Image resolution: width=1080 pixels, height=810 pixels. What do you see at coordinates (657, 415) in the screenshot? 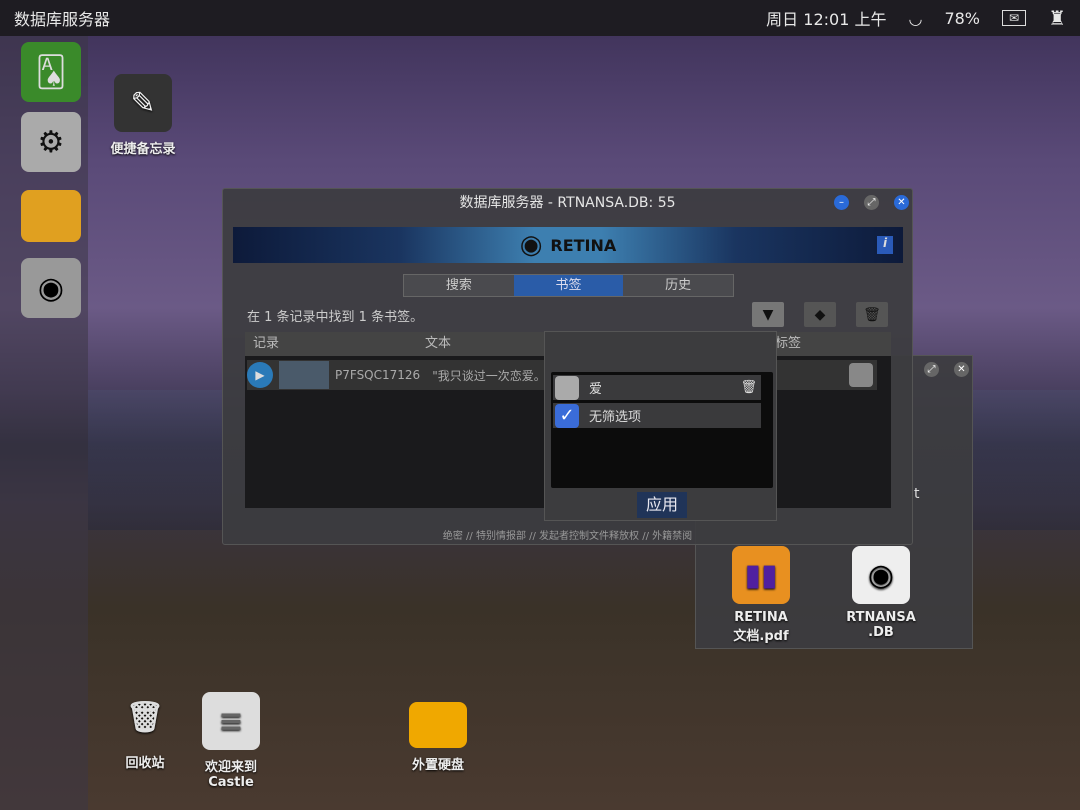
I see `filter-item-none: ✓ 无筛选项` at bounding box center [657, 415].